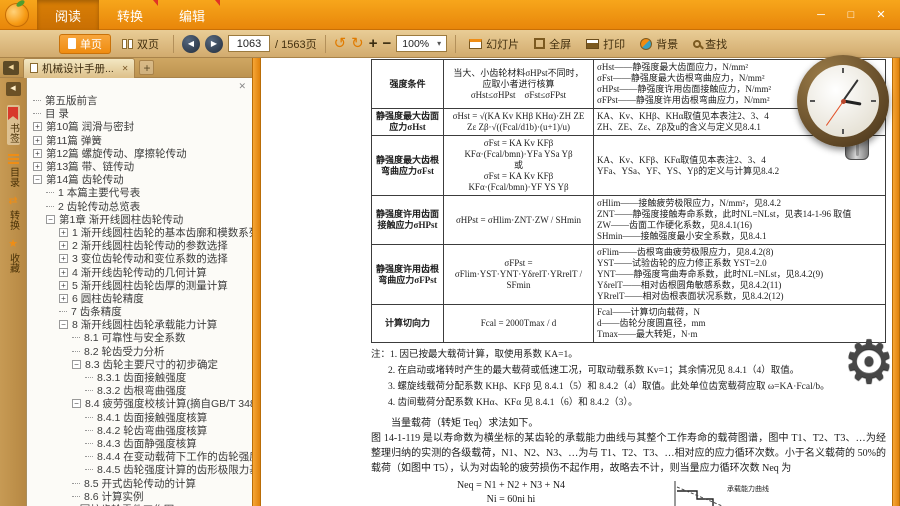 The width and height of the screenshot is (900, 506). I want to click on bookmark-item: 8.1 可靠性与安全系数, so click(139, 337).